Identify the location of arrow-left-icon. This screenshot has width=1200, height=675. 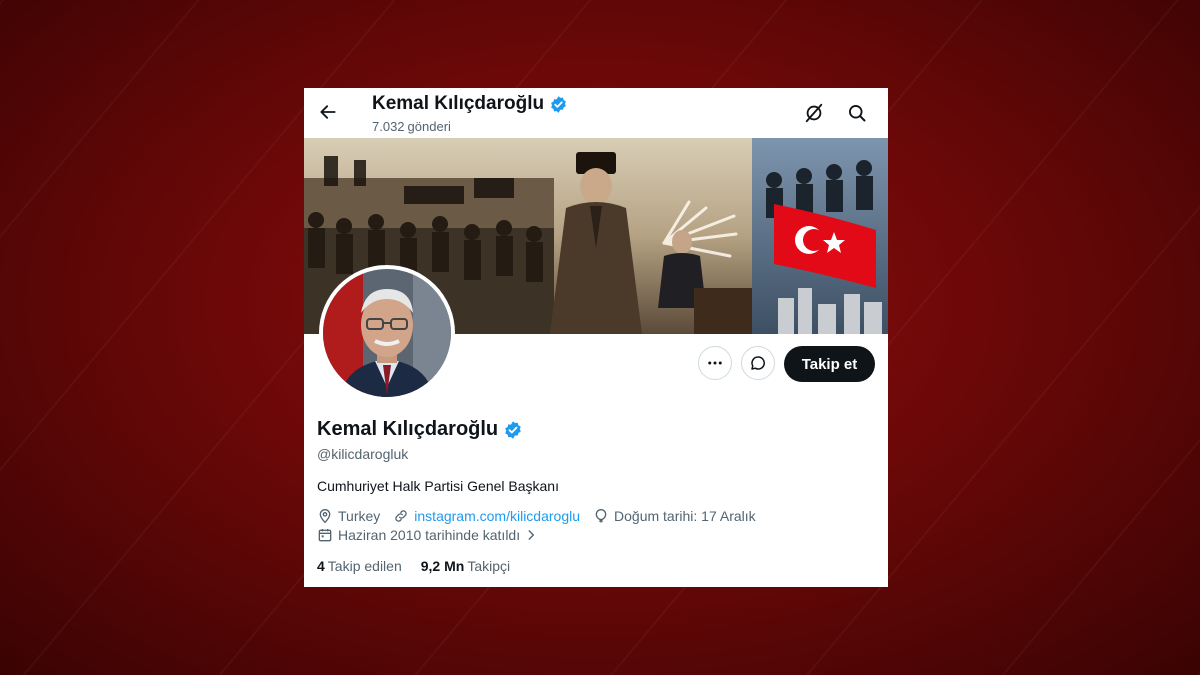
(328, 112).